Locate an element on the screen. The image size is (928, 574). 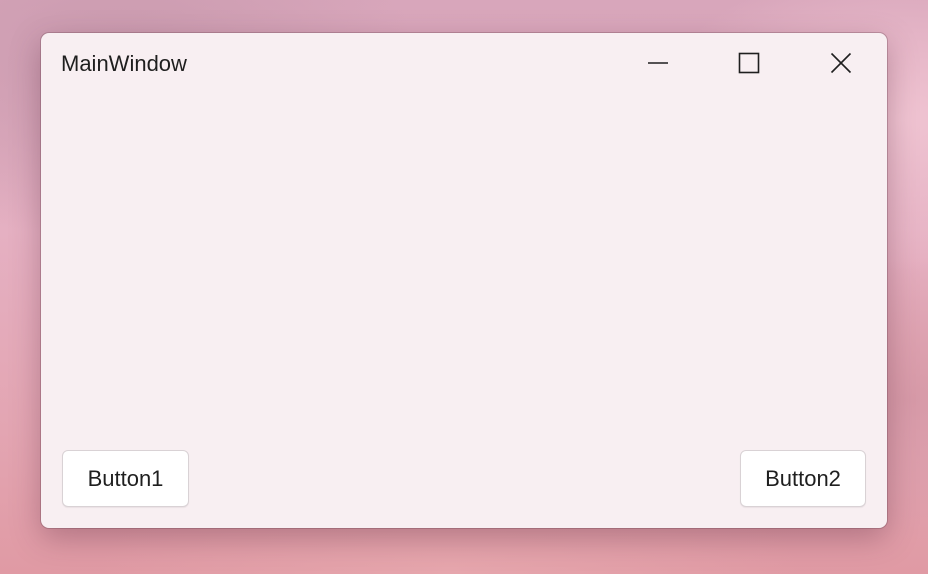
maximize-icon is located at coordinates (749, 63).